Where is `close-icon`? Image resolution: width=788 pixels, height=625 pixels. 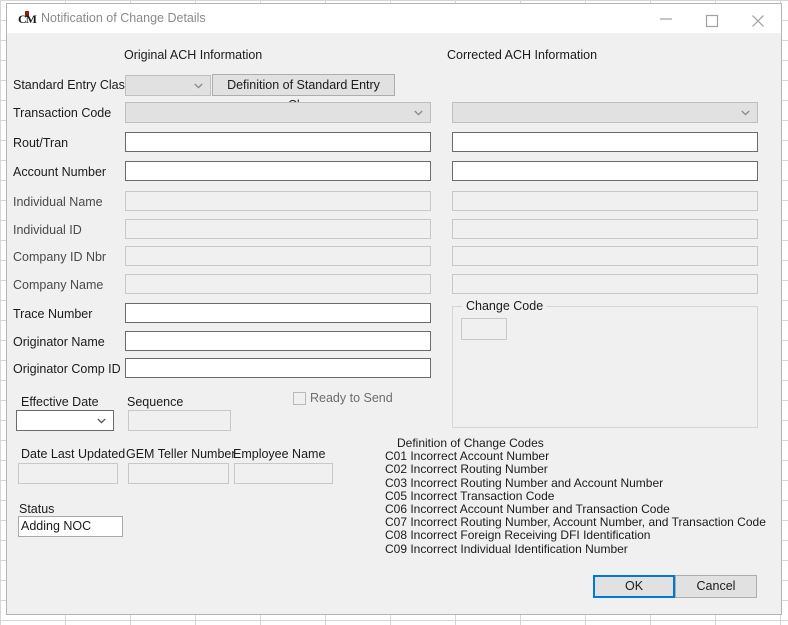
close-icon is located at coordinates (758, 18).